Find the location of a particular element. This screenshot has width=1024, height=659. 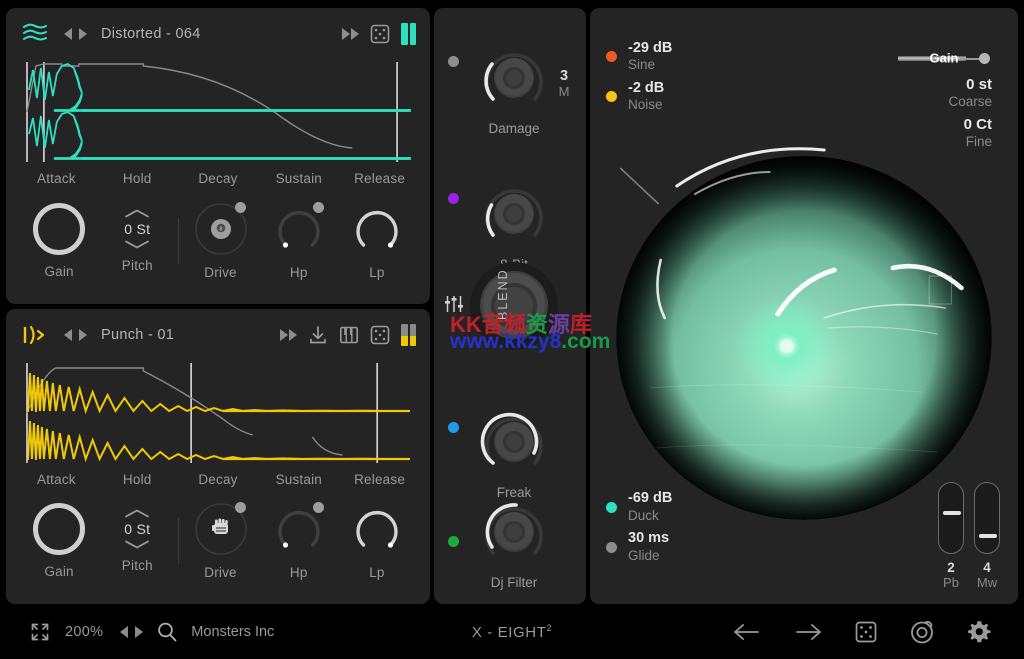

djfilter-mod-dot is located at coordinates (453, 541).